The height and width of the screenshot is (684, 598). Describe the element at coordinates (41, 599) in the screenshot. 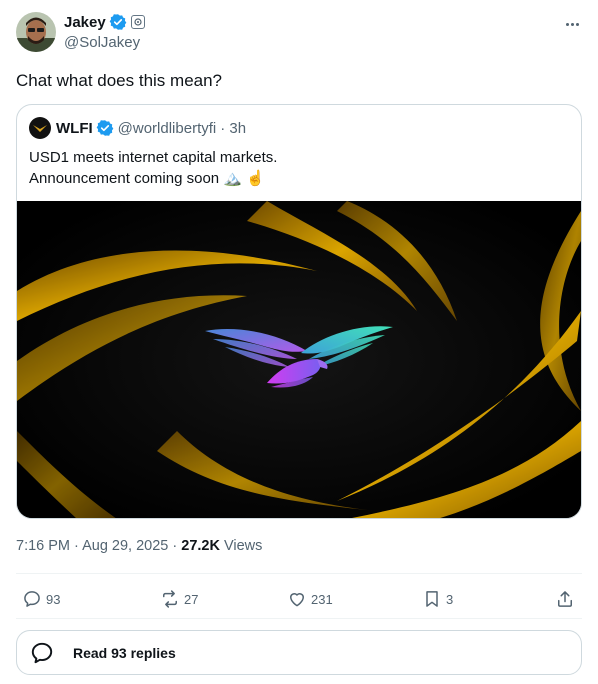

I see `reply-button: 93` at that location.